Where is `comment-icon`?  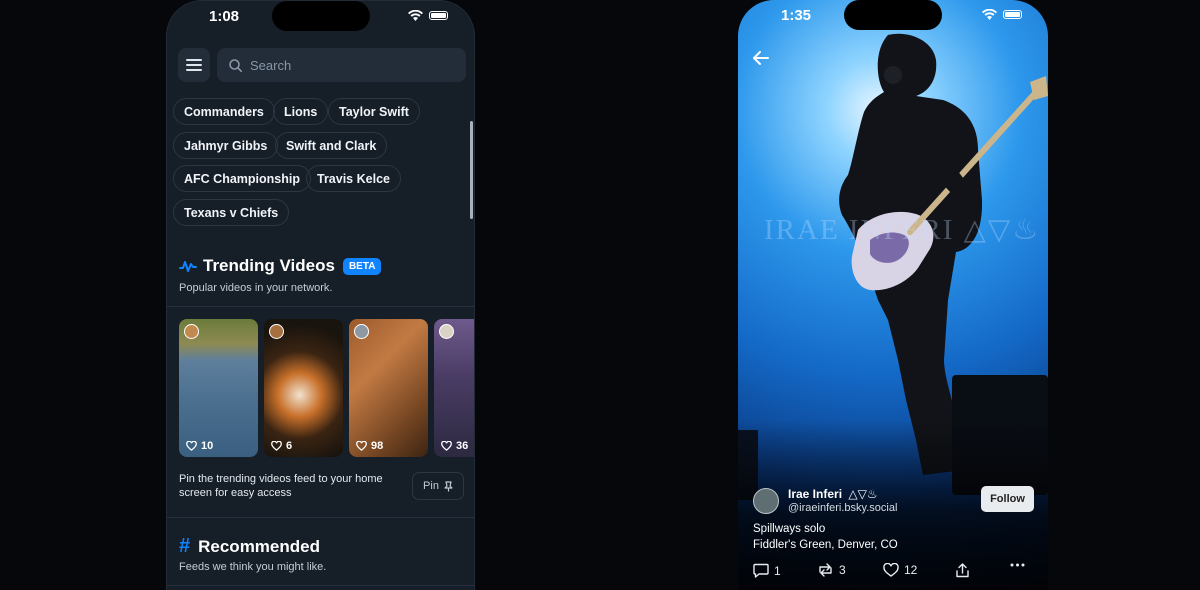 comment-icon is located at coordinates (761, 570).